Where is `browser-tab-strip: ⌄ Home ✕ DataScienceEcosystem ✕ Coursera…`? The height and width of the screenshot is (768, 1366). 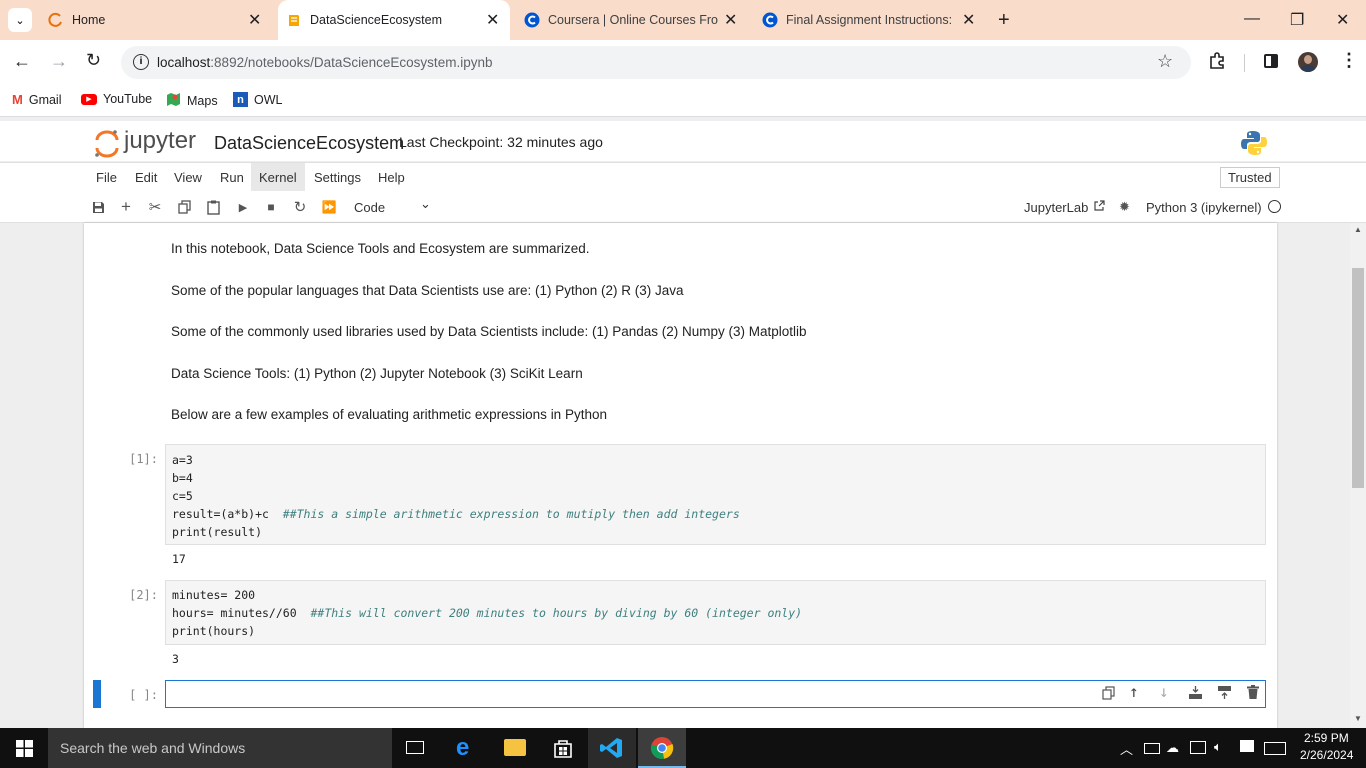
browser-tab-strip: ⌄ Home ✕ DataScienceEcosystem ✕ Coursera… is located at coordinates (683, 20).